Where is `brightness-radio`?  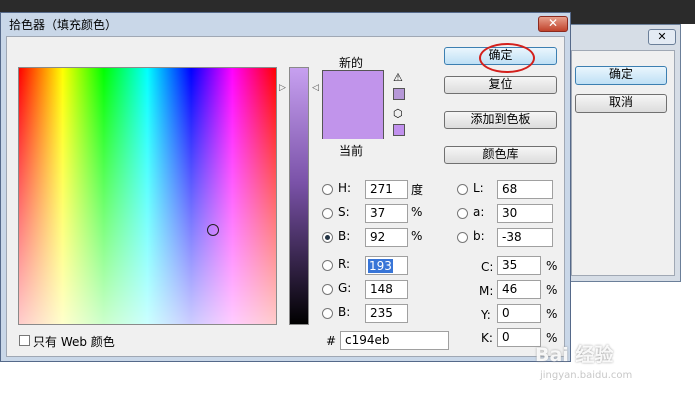 brightness-radio is located at coordinates (327, 237).